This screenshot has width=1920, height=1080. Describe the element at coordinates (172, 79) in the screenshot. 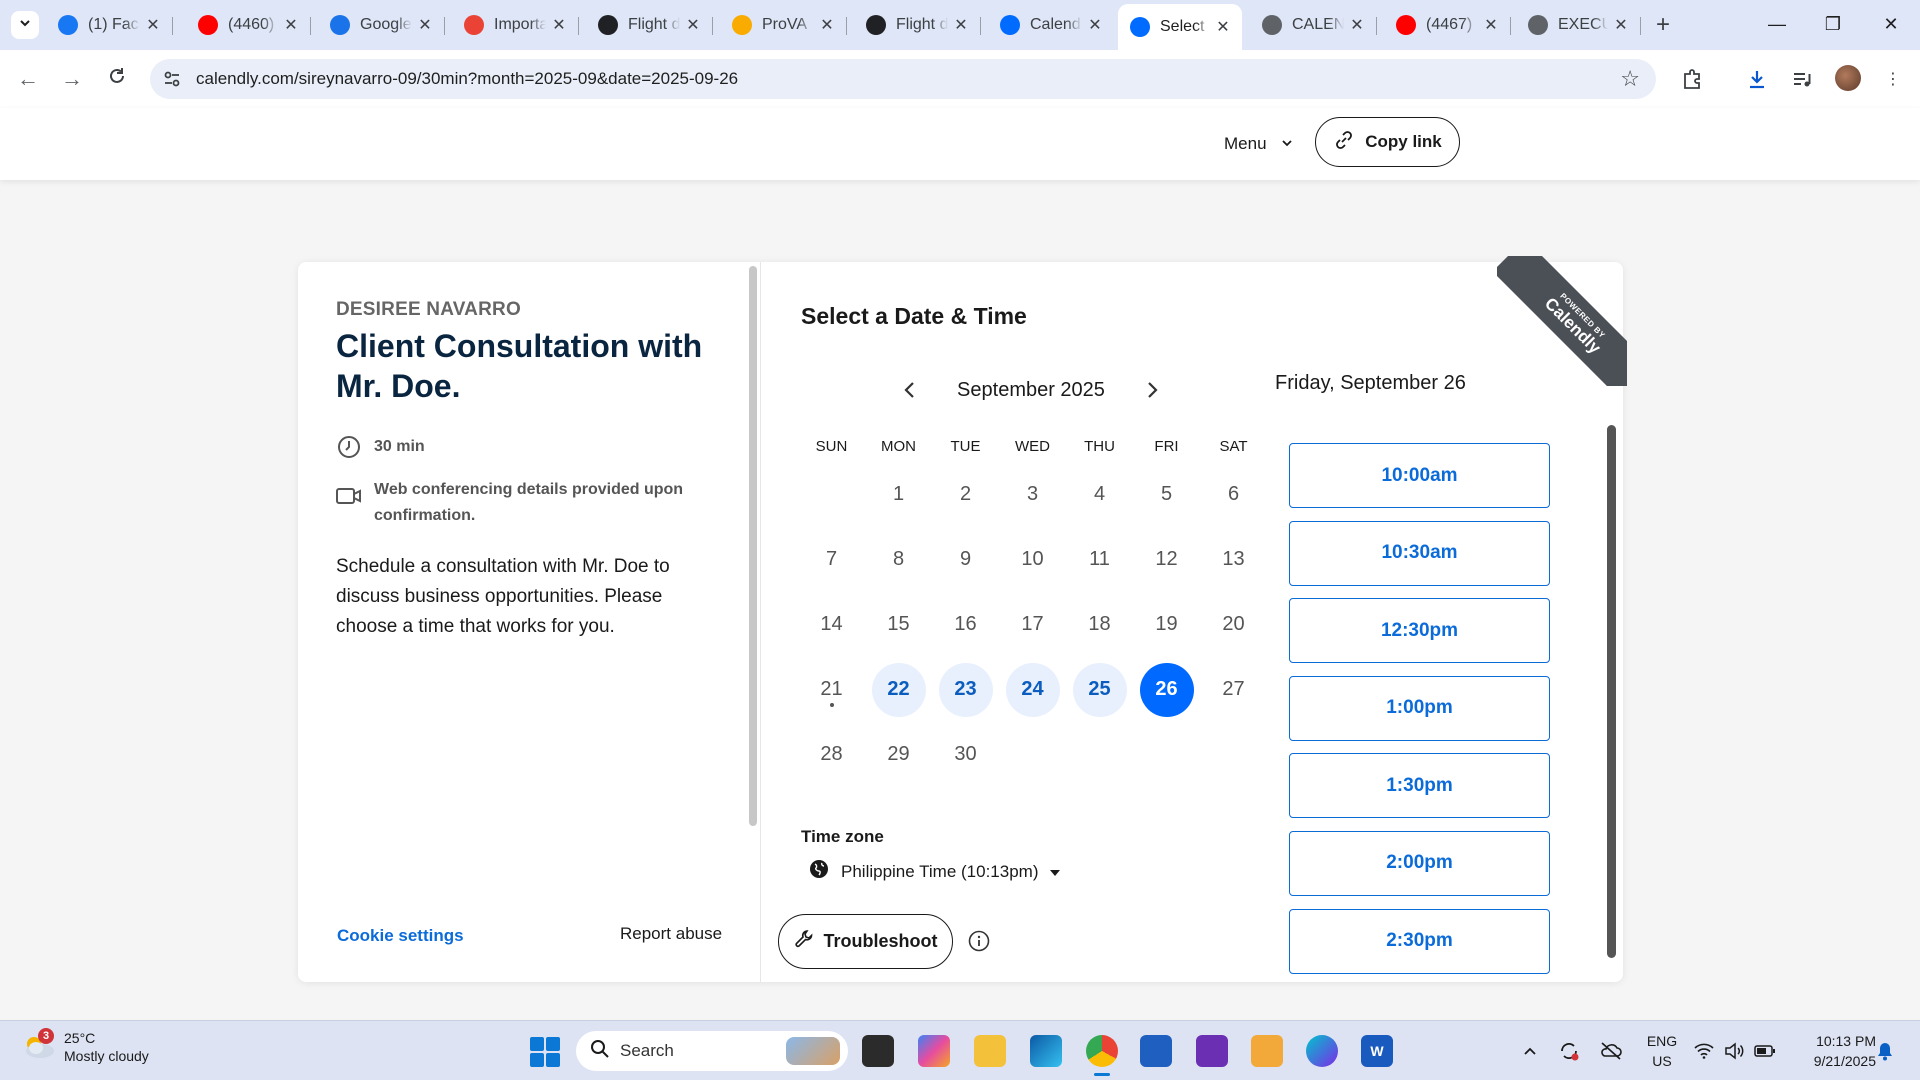

I see `site-settings-icon` at that location.